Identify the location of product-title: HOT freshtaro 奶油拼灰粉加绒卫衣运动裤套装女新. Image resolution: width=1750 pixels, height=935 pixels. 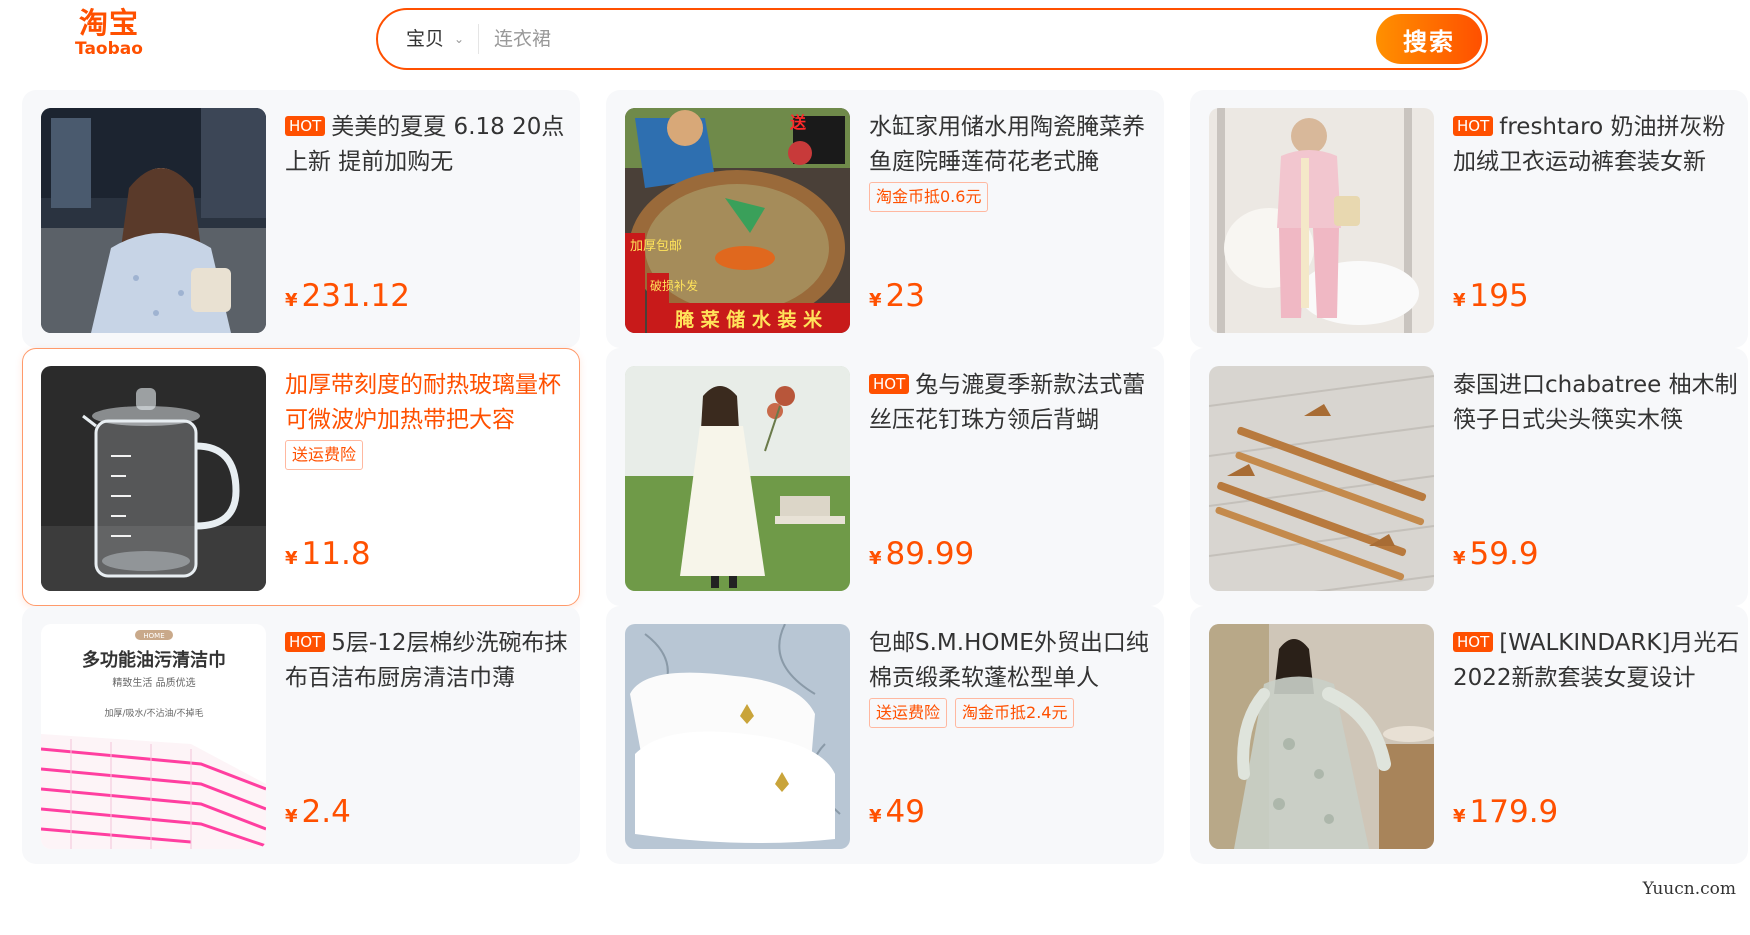
(1598, 145).